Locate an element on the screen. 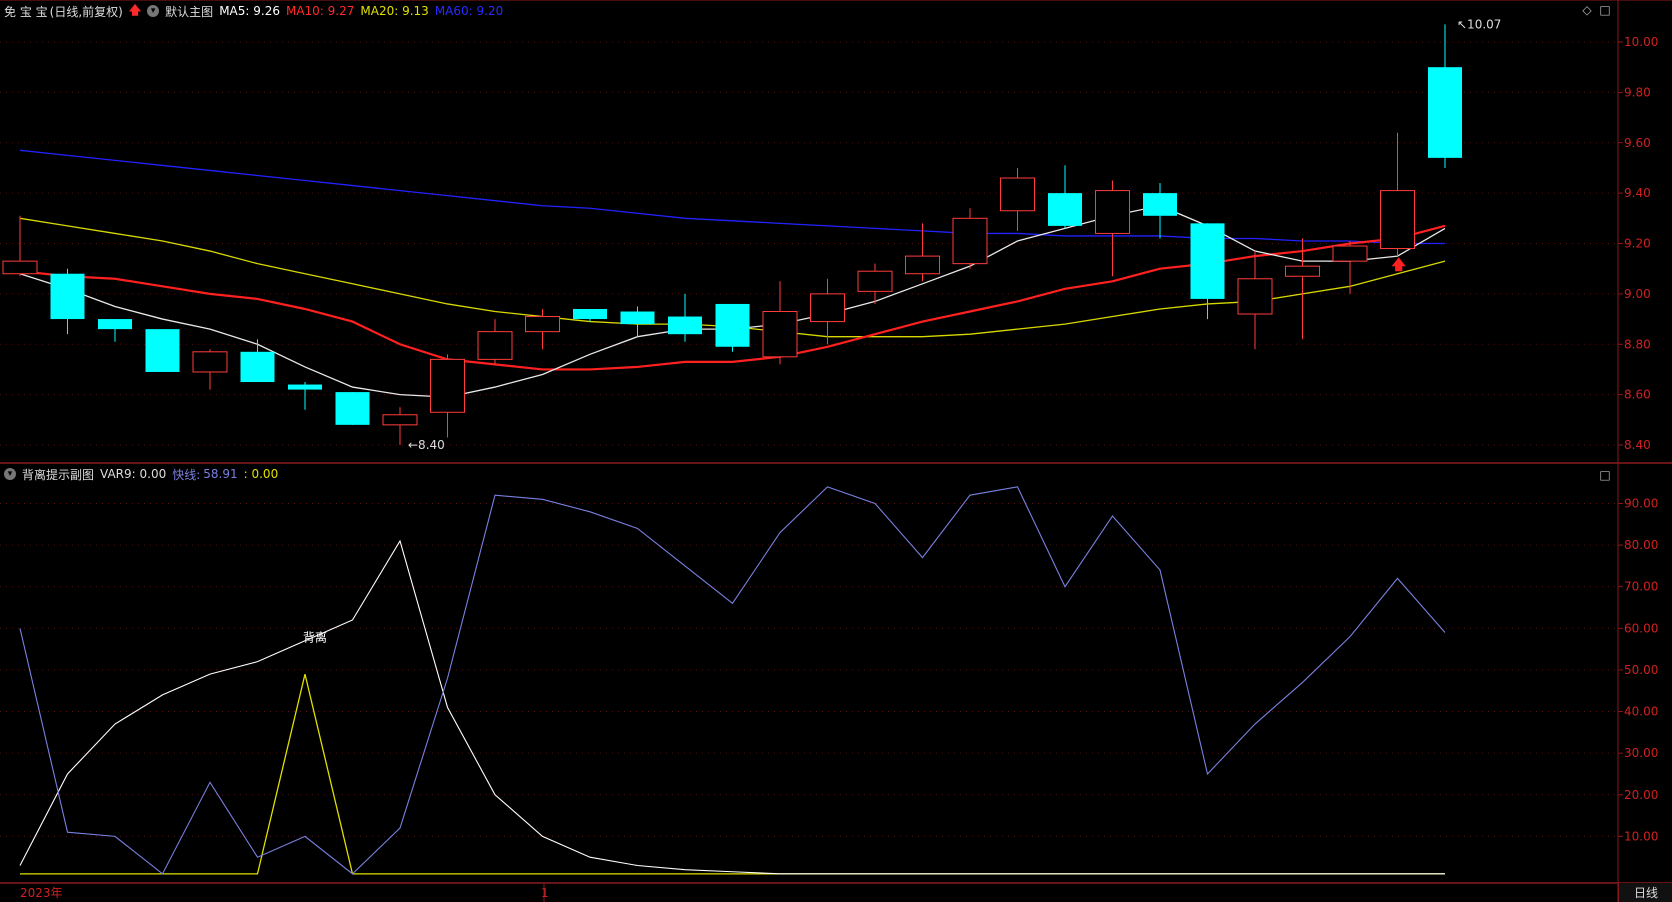  signal-arrow-icon: 🡅 is located at coordinates (1399, 266).